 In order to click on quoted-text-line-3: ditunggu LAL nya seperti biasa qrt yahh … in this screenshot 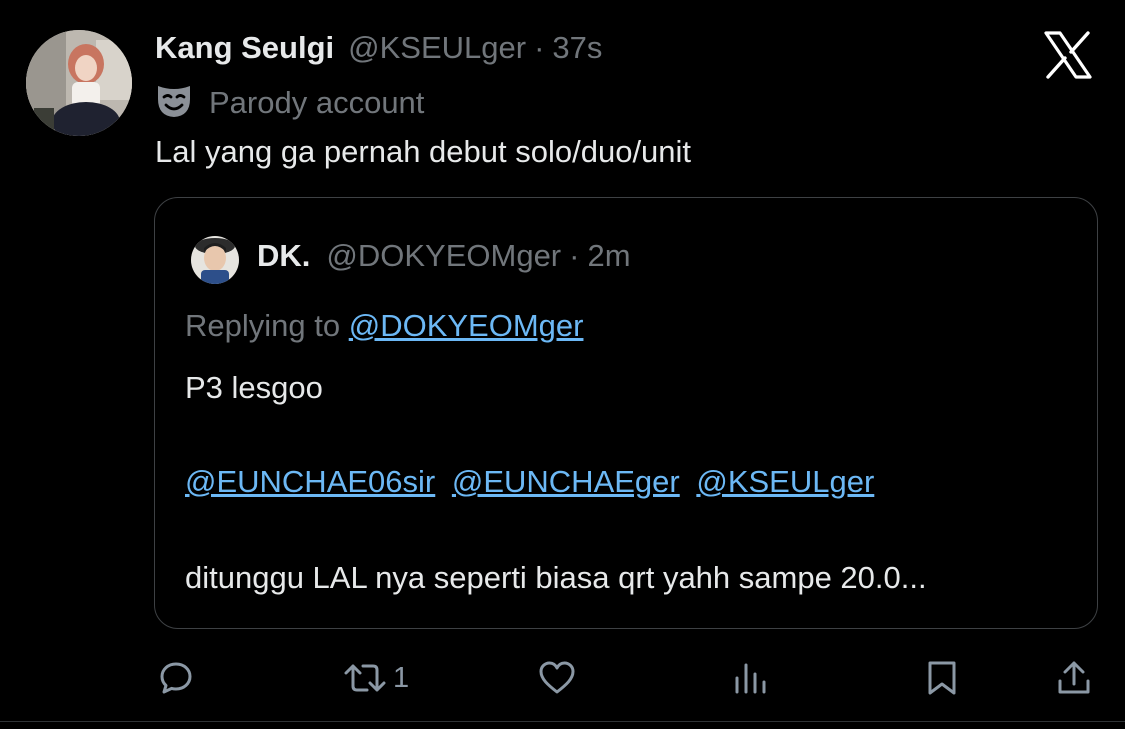, I will do `click(556, 577)`.